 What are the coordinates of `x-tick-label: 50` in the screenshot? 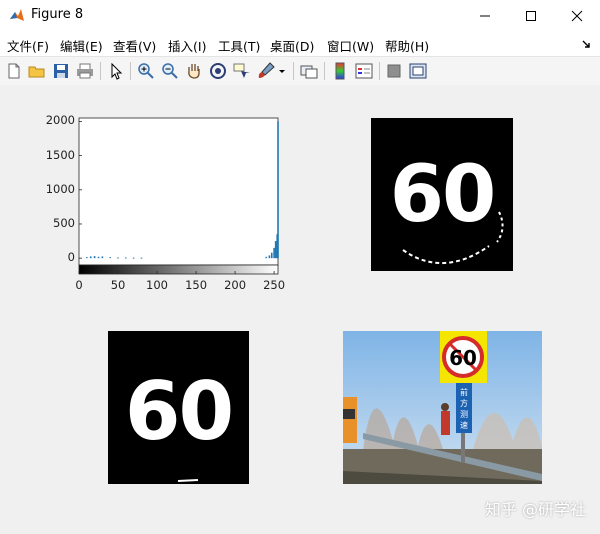 It's located at (118, 285).